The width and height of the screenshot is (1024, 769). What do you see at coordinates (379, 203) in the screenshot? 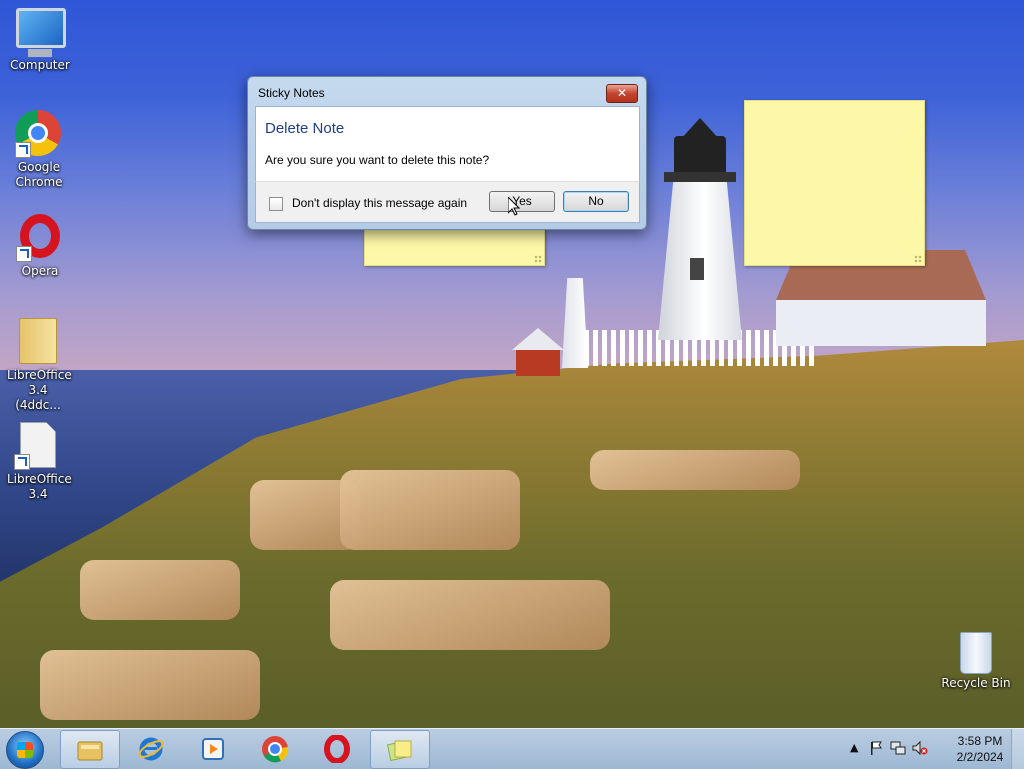
I see `dont-display-label: Don't display this message again` at bounding box center [379, 203].